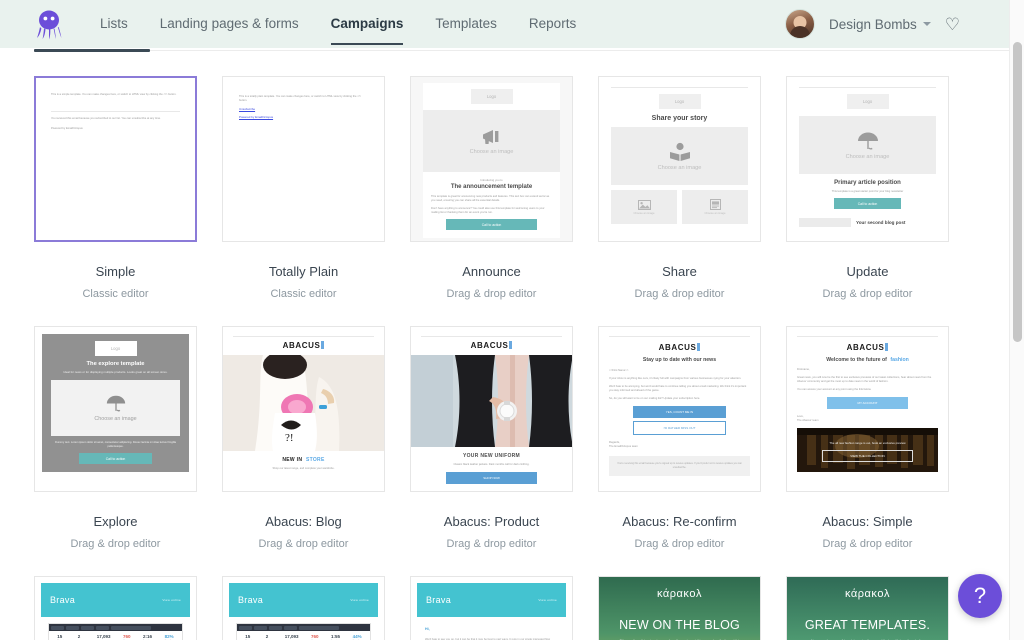 The image size is (1024, 640). What do you see at coordinates (171, 600) in the screenshot?
I see `preview-brand-sub: View online` at bounding box center [171, 600].